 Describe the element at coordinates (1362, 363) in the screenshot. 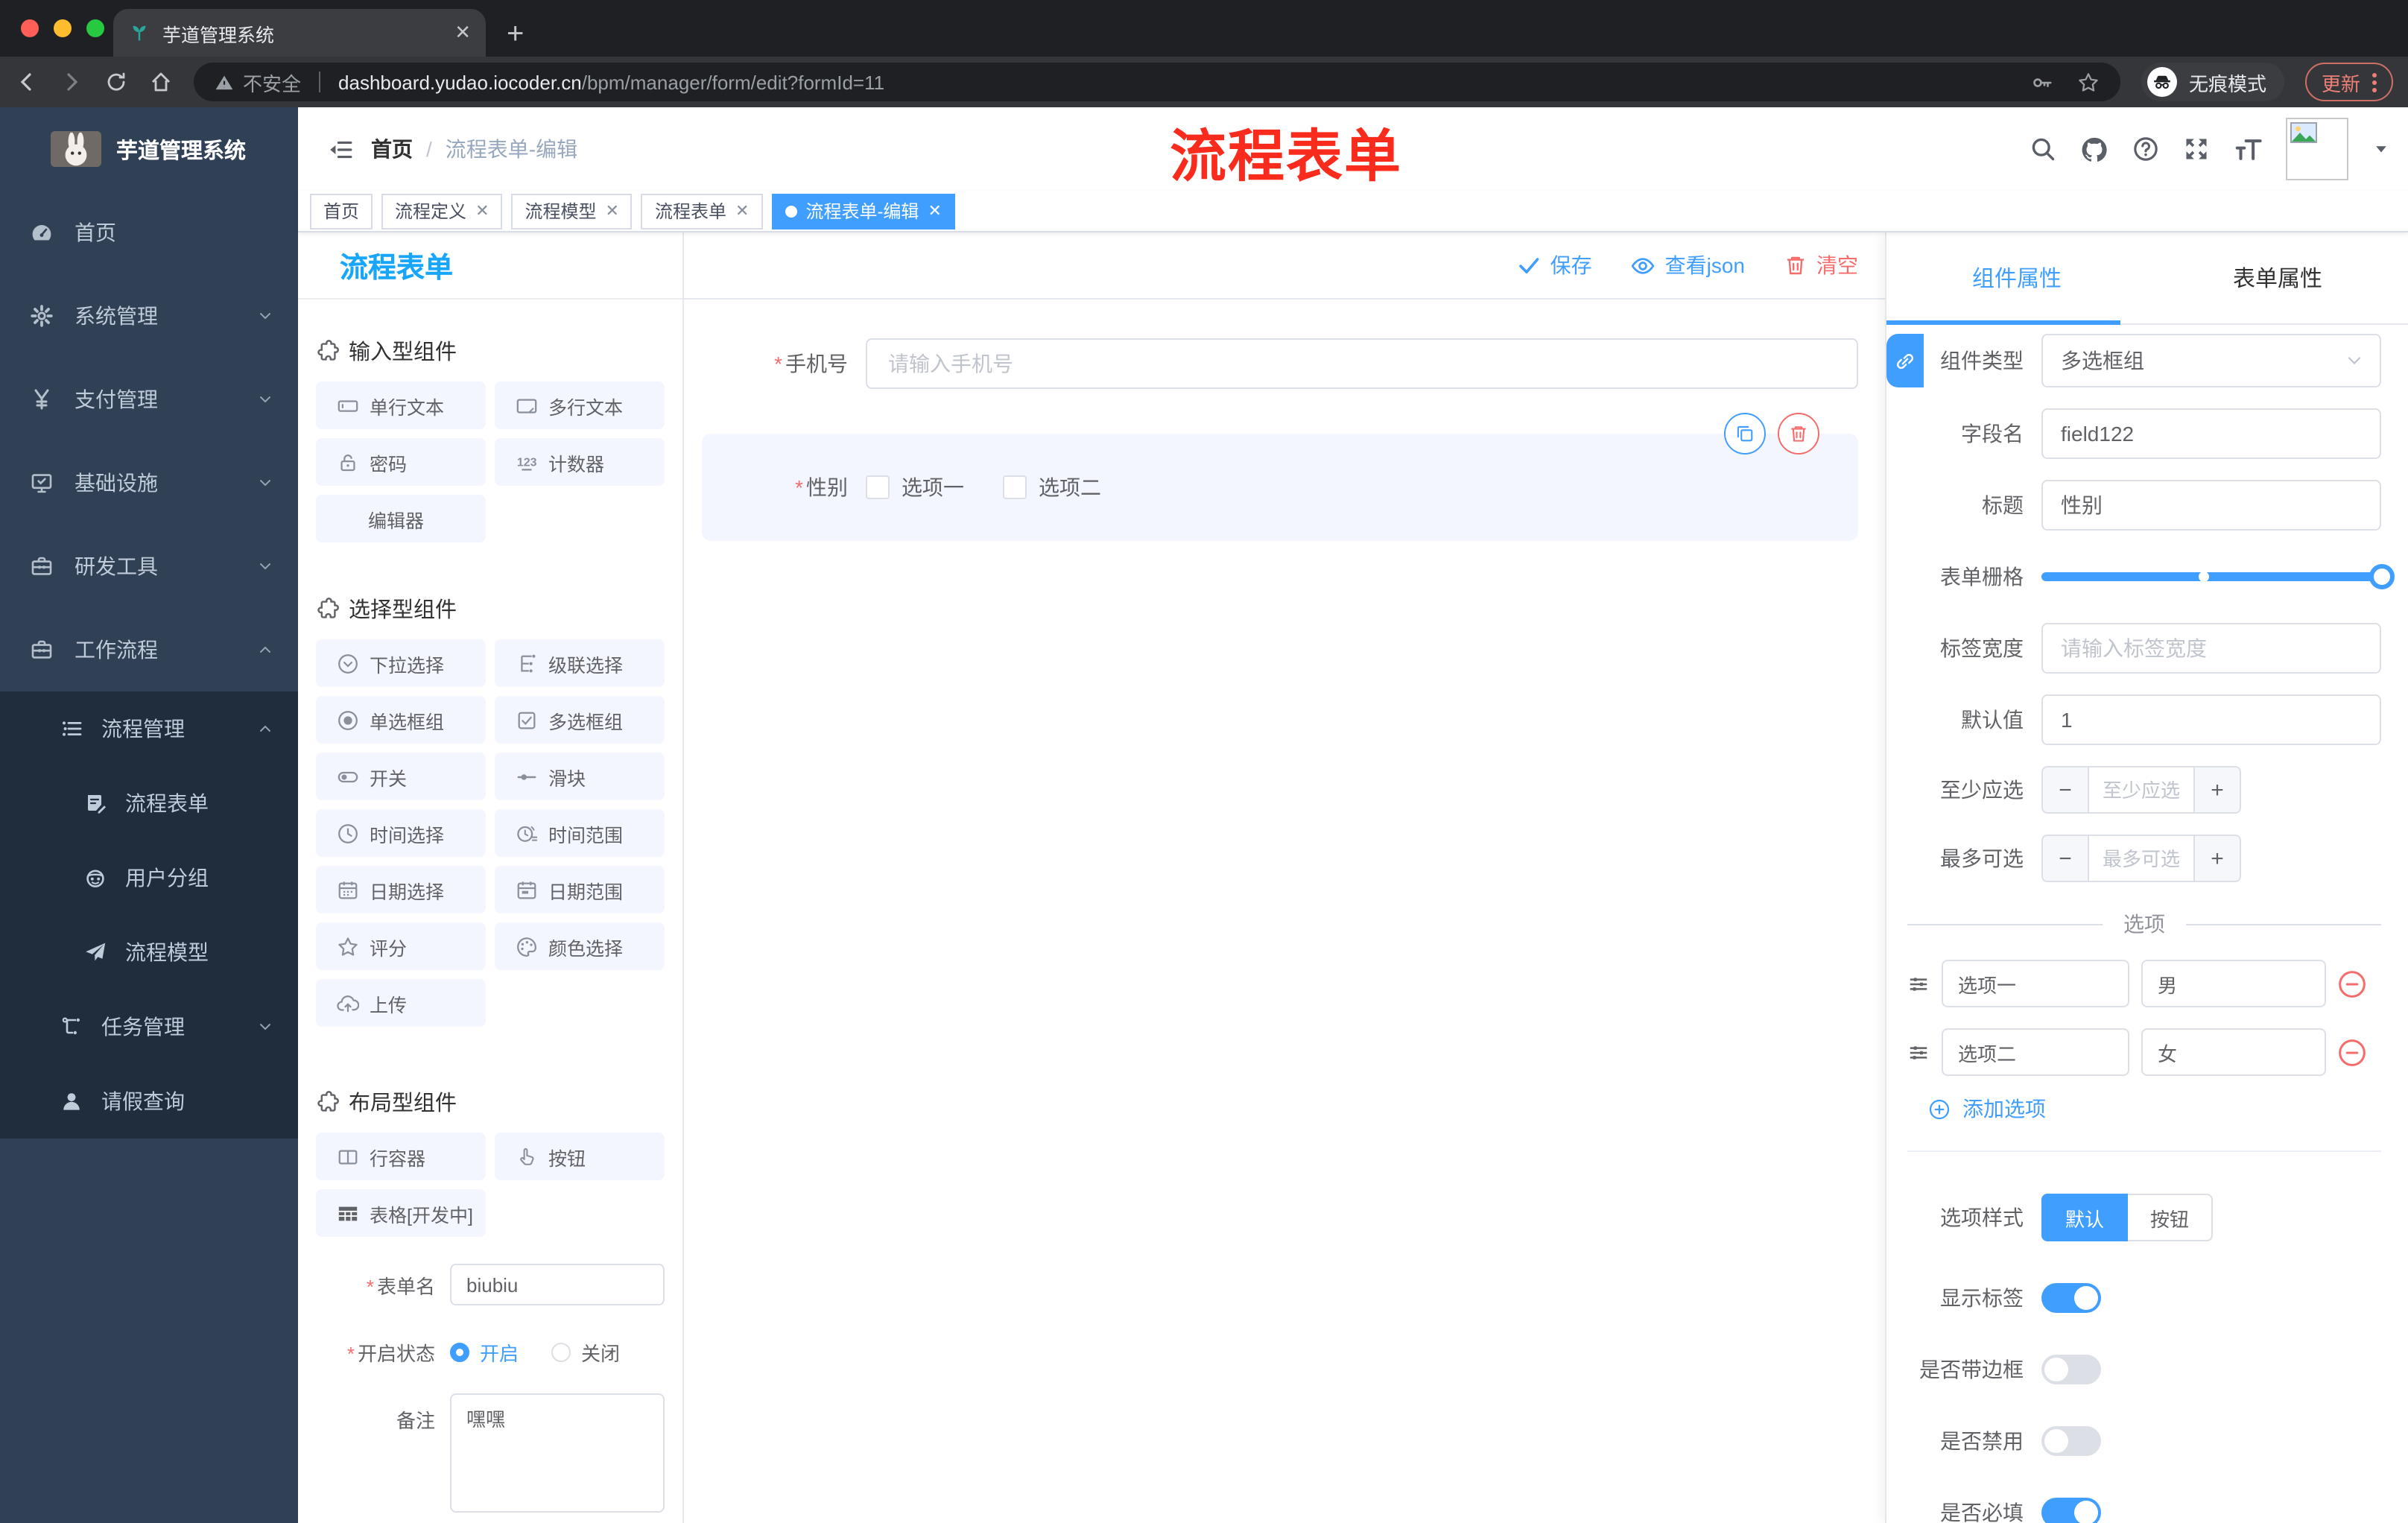

I see `phone-input` at that location.